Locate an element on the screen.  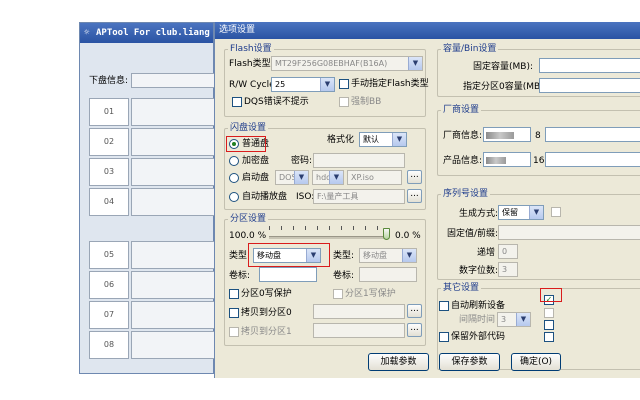
flash-type-select: MT29F256G08EBHAF(B16A)(2CA40832A ▼ is located at coordinates (347, 63).